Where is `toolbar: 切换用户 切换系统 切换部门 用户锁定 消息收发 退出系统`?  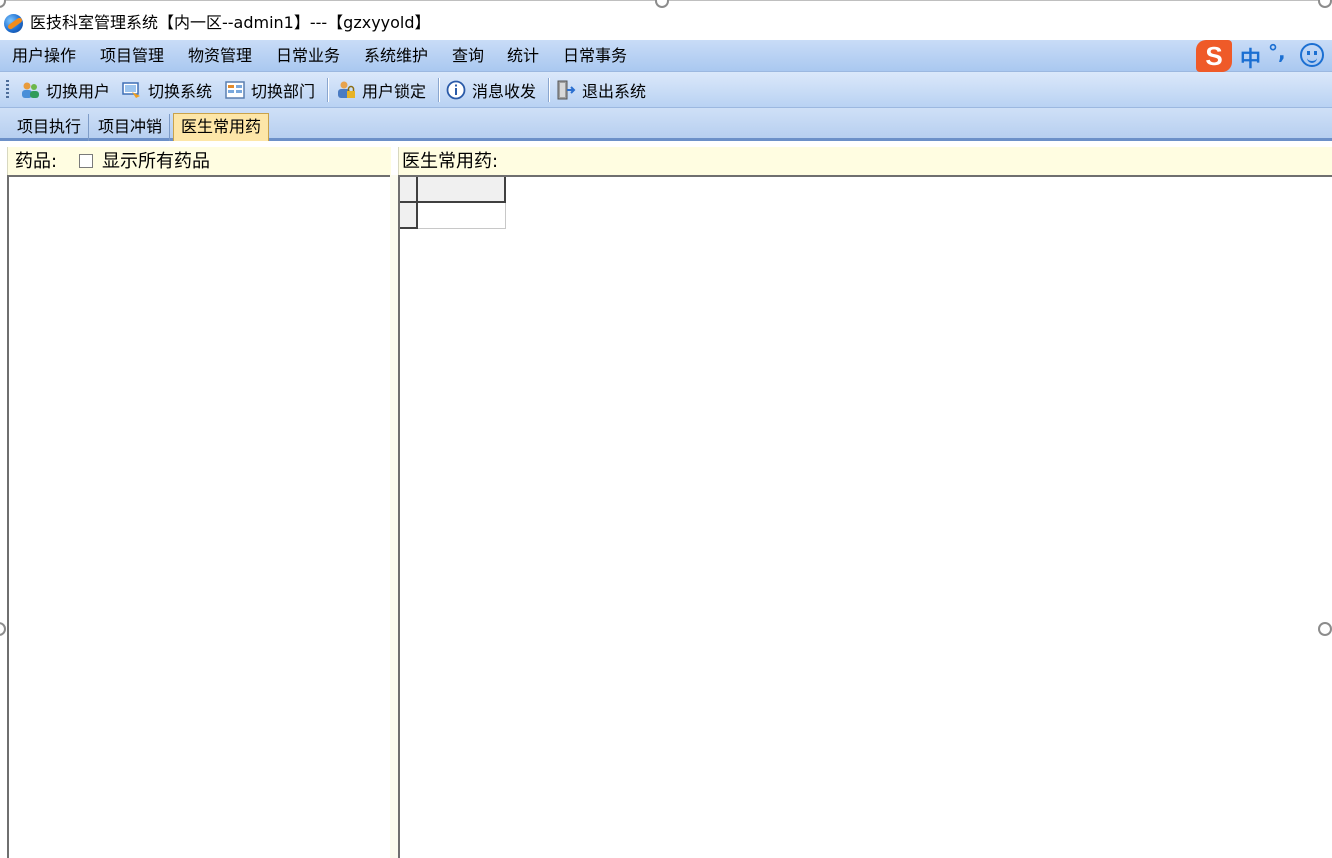
toolbar: 切换用户 切换系统 切换部门 用户锁定 消息收发 退出系统 is located at coordinates (666, 90).